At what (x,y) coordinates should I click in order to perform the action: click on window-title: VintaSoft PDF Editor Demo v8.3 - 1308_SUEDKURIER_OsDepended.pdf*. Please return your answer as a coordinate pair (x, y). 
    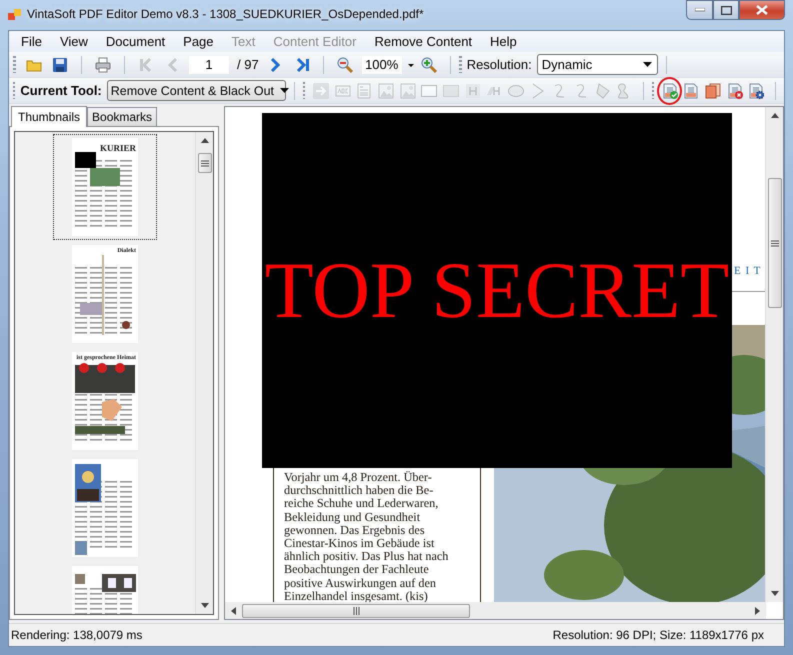
    Looking at the image, I should click on (226, 14).